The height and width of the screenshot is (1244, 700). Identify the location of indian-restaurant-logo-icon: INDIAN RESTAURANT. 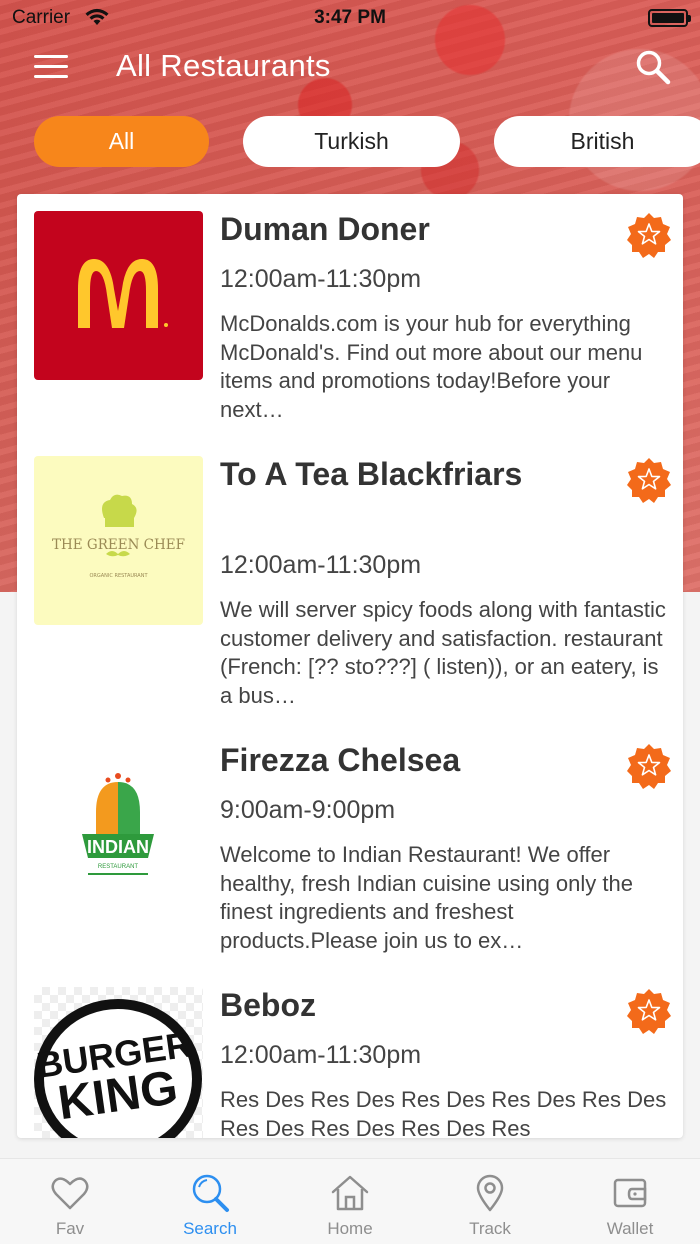
(118, 824).